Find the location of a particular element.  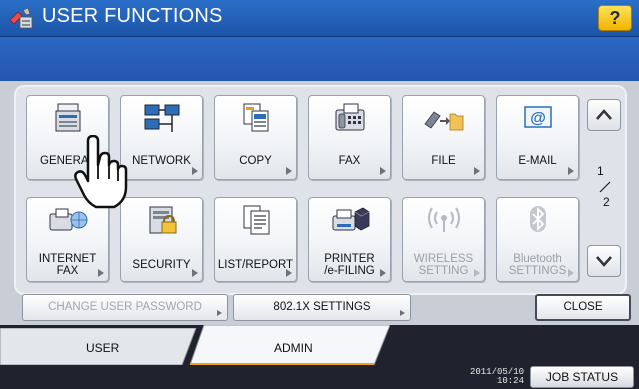

tile-wireless-setting: WIRELESS SETTING is located at coordinates (443, 239).